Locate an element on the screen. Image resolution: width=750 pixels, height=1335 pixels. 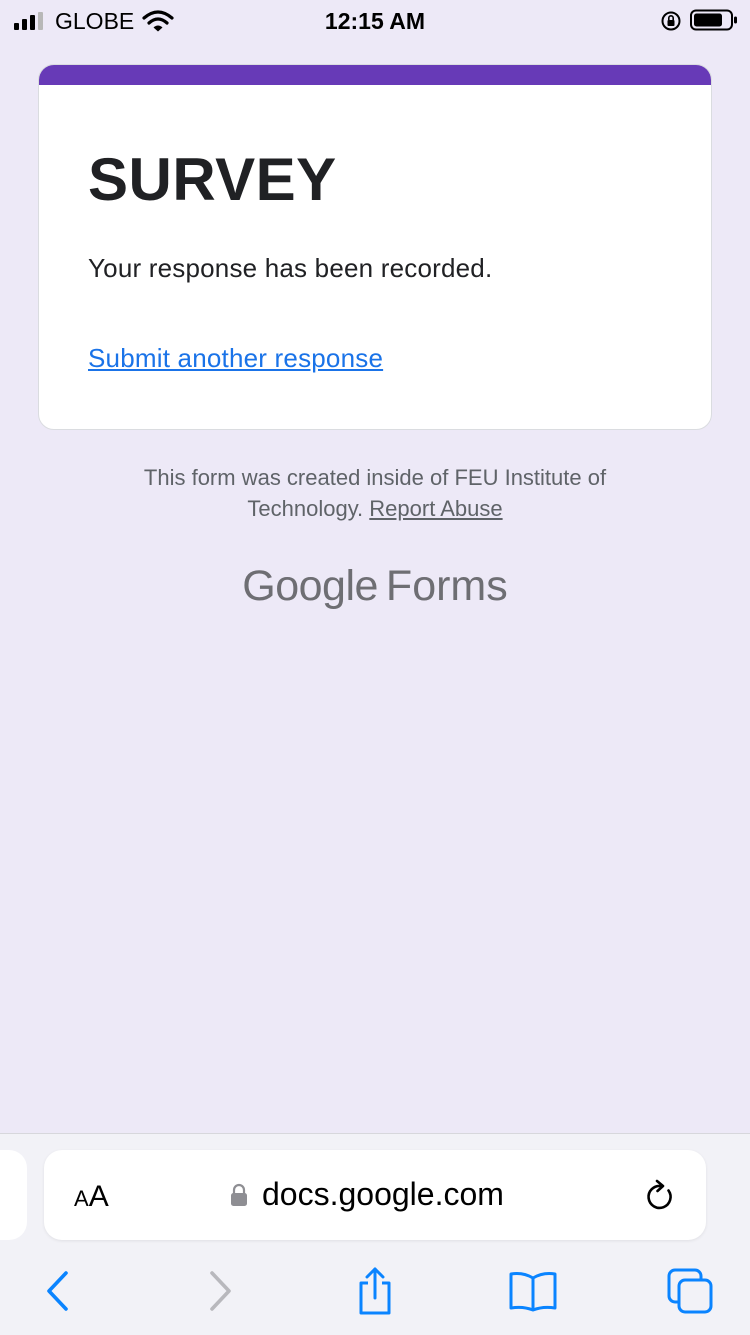
back-icon is located at coordinates (57, 1291).